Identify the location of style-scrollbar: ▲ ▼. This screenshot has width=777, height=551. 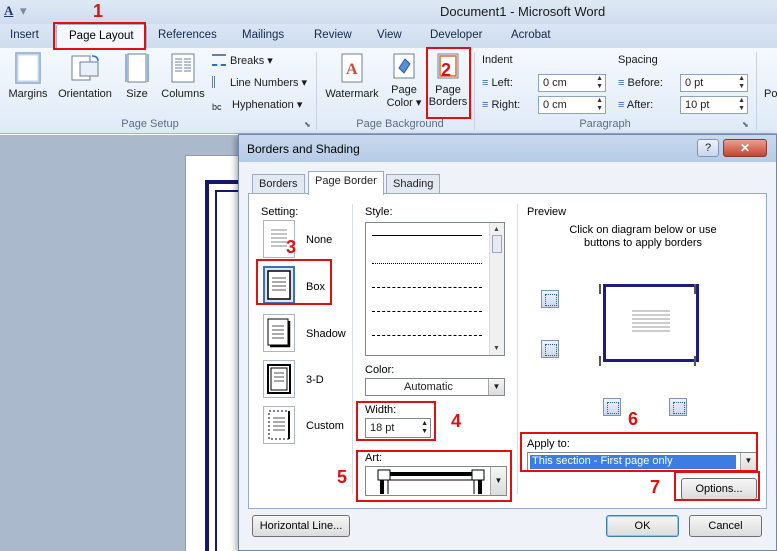
(496, 289).